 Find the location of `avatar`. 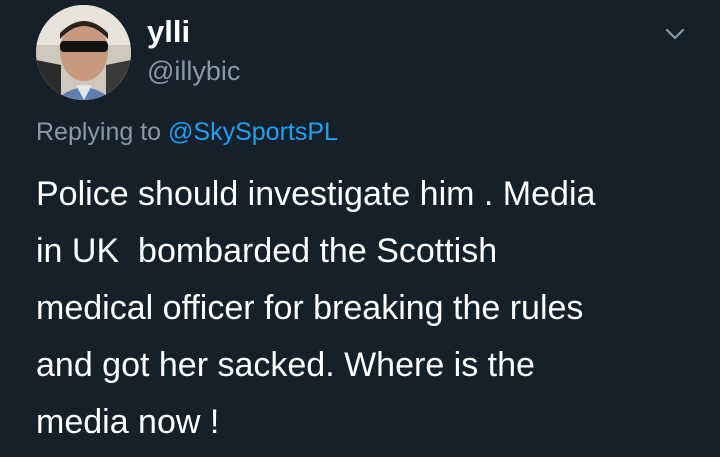

avatar is located at coordinates (83, 52).